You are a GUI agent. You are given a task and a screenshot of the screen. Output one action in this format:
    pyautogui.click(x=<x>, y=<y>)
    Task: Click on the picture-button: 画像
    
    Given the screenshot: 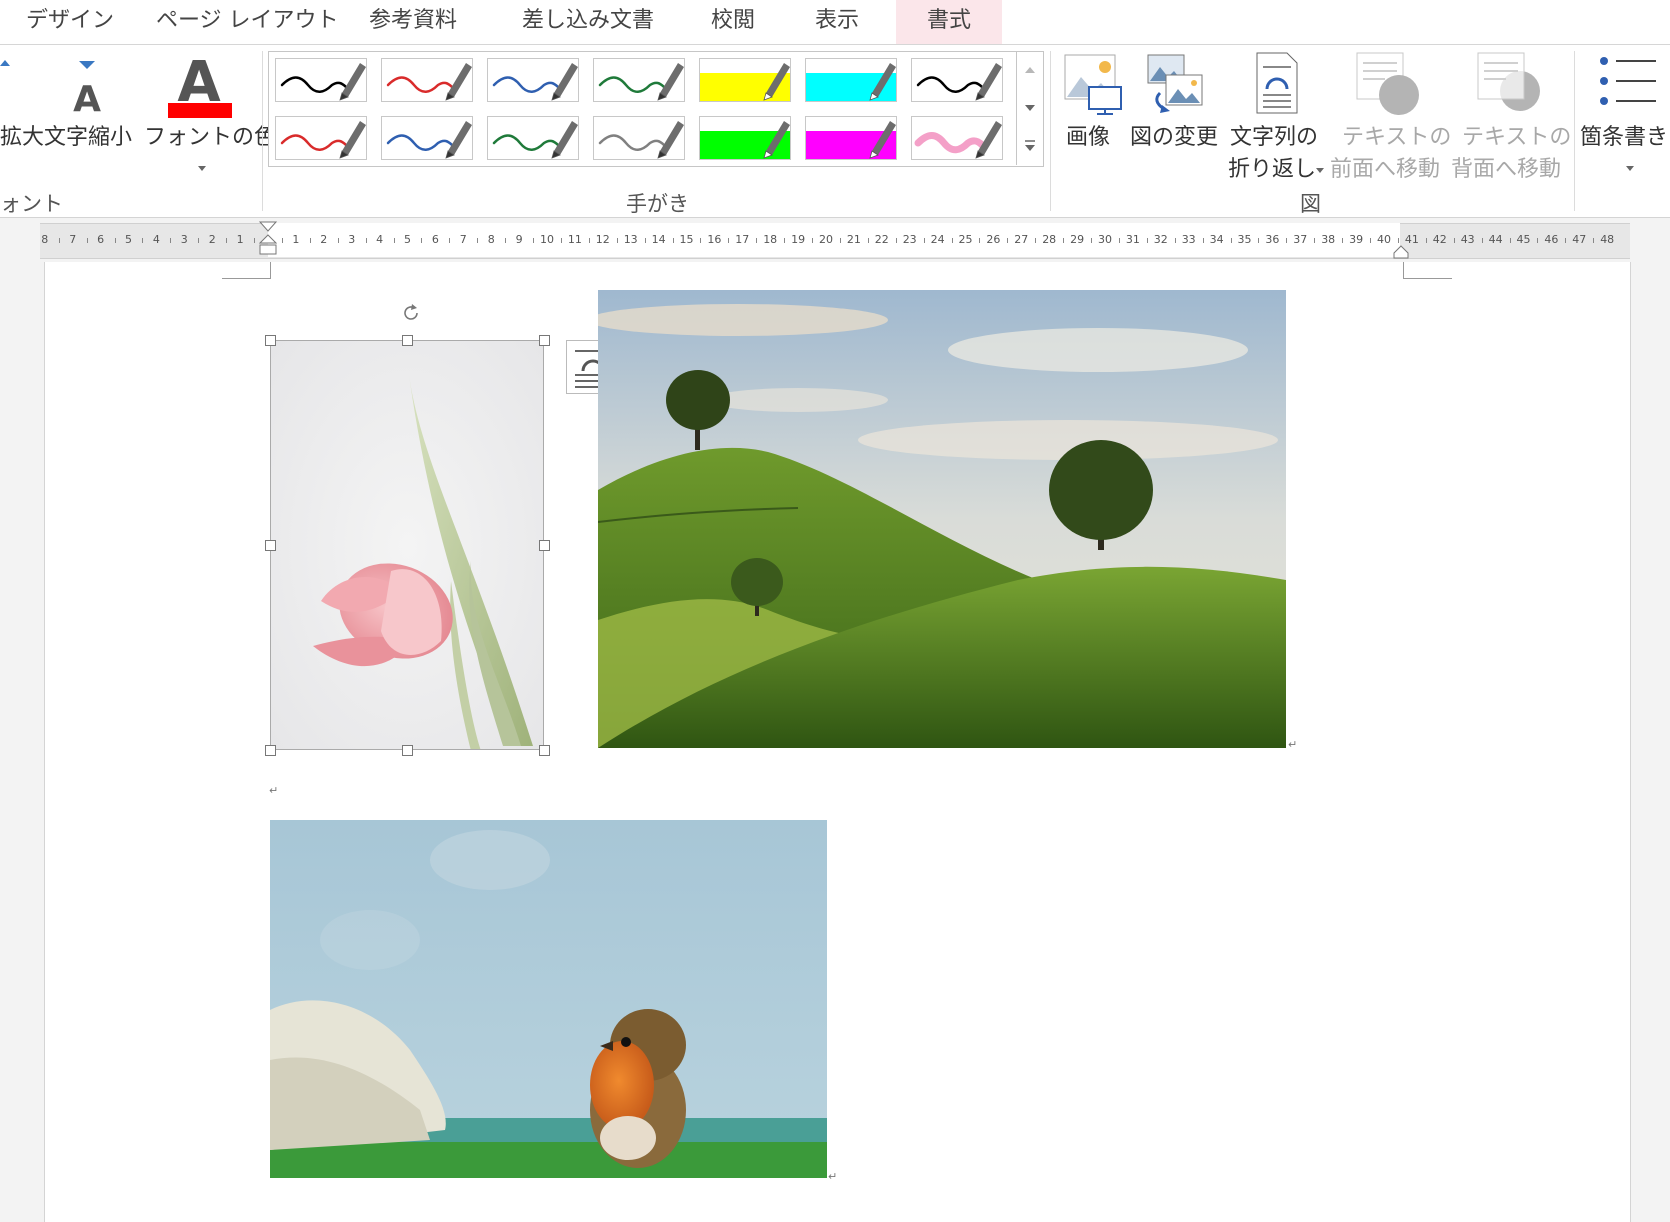 What is the action you would take?
    pyautogui.click(x=1088, y=135)
    